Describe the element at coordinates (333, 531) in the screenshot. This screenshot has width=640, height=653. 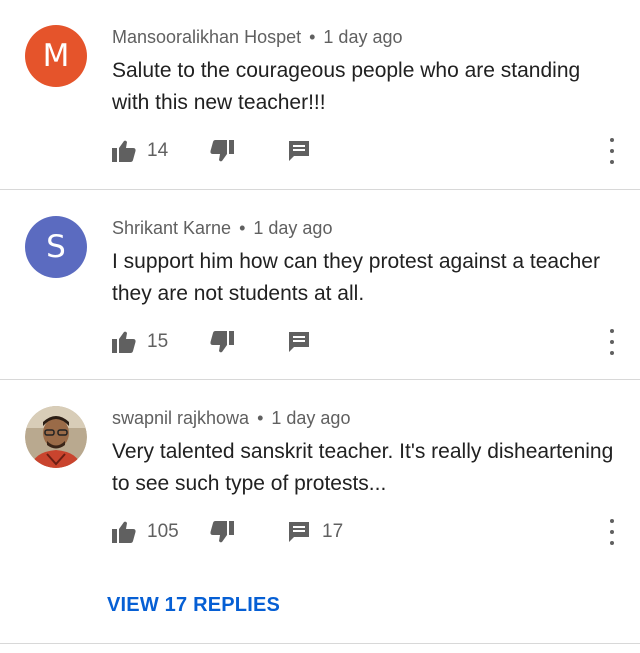
I see `reply-count: 17` at that location.